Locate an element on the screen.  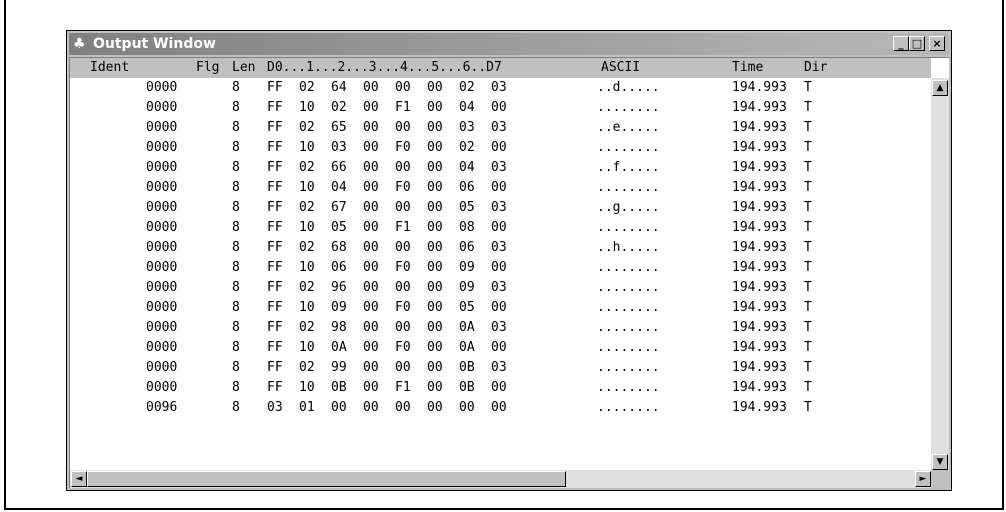
table-row: 0000 8 FF 10 0B 00 F1 00 0B 00........ 194.993 T is located at coordinates (500, 388).